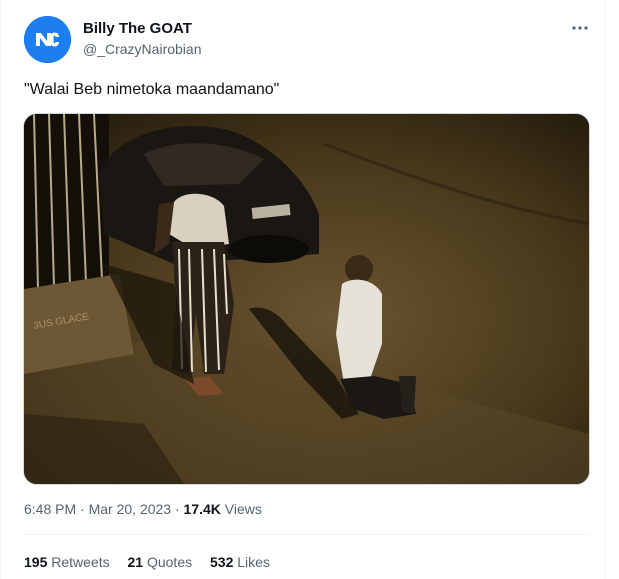  I want to click on views-count: 17.4K, so click(202, 509).